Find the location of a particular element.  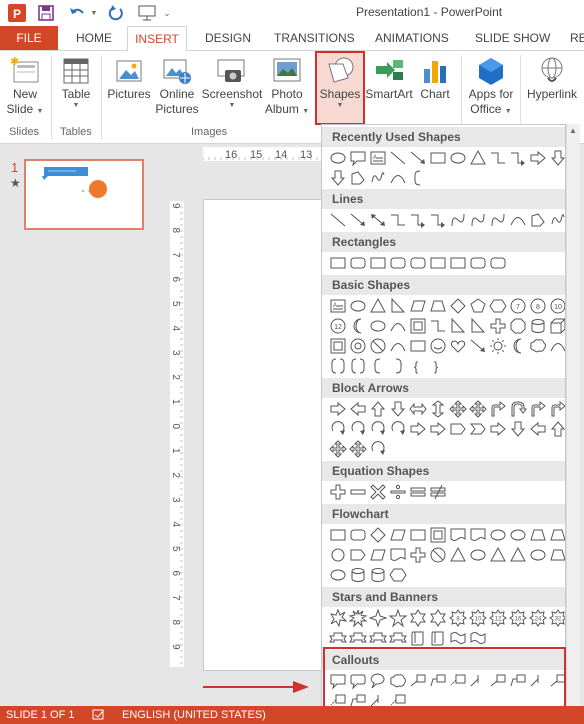

star-shapes: 8 10 12 16 24 32 is located at coordinates (447, 618).